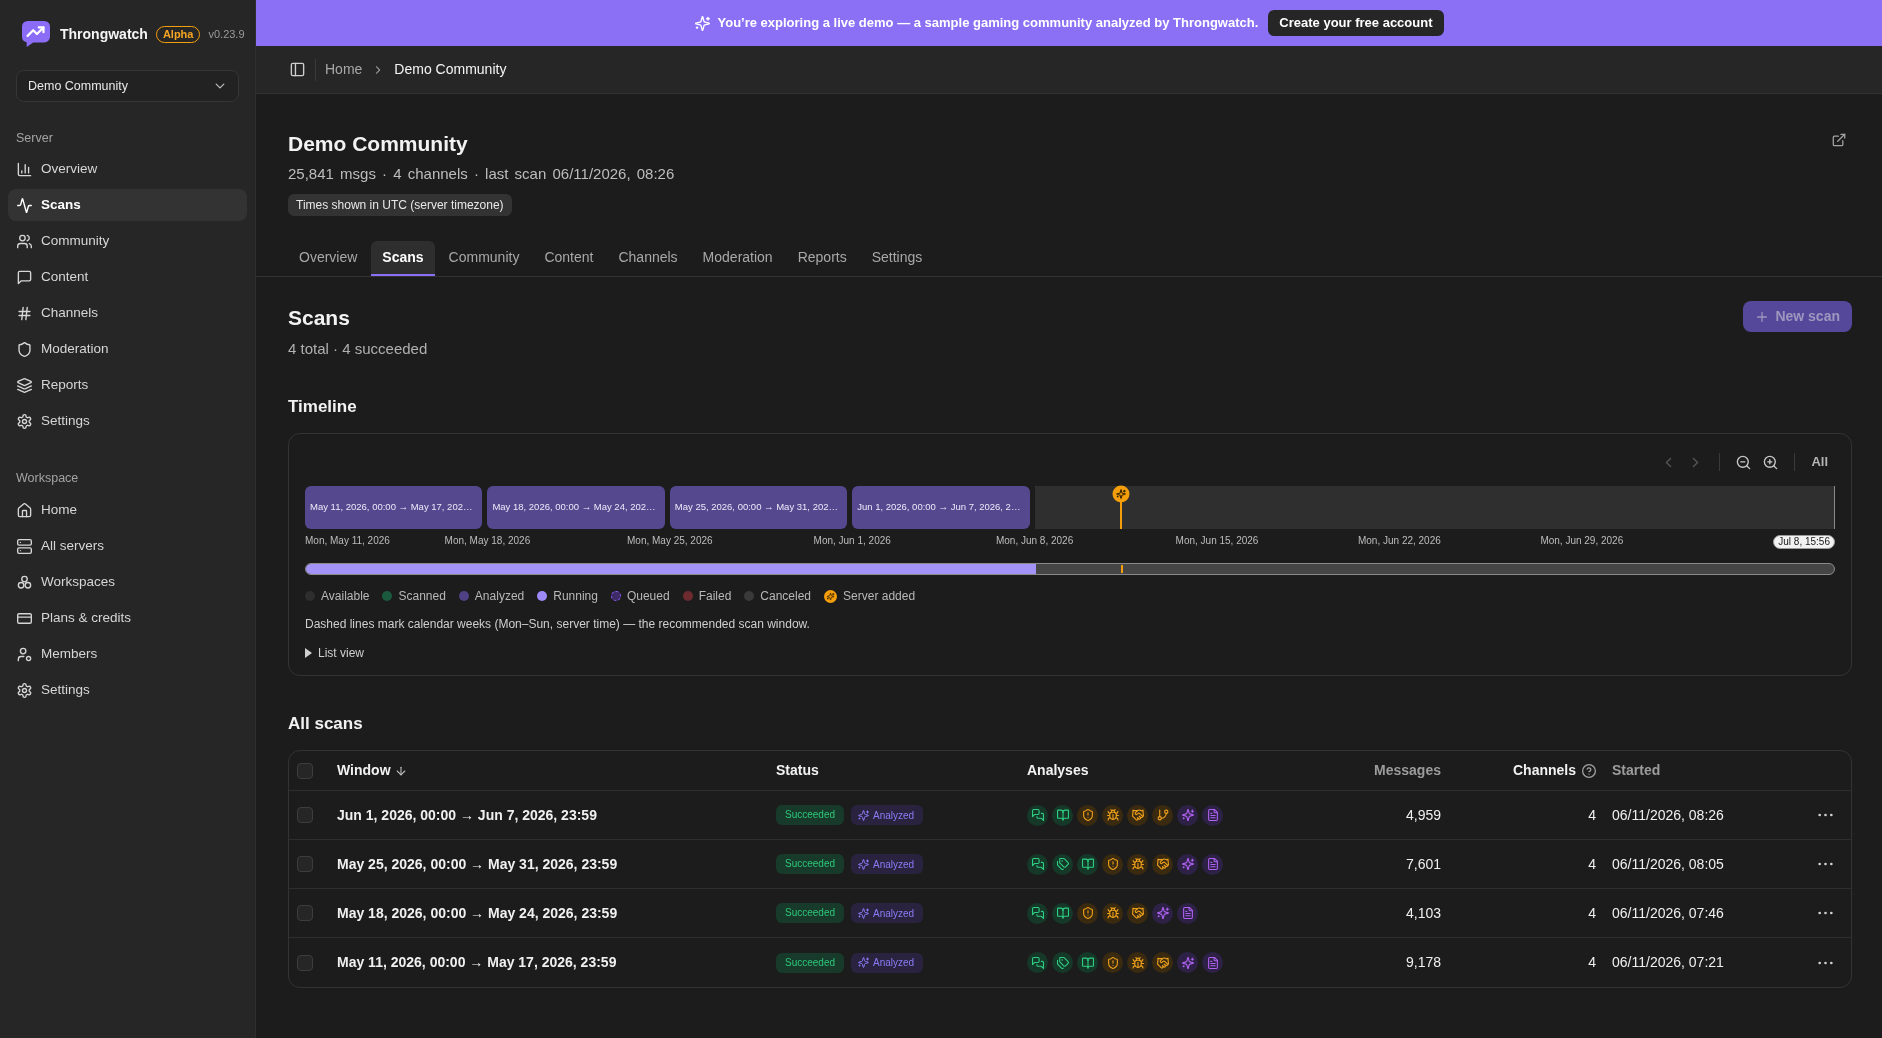  What do you see at coordinates (648, 258) in the screenshot?
I see `tab: Channels` at bounding box center [648, 258].